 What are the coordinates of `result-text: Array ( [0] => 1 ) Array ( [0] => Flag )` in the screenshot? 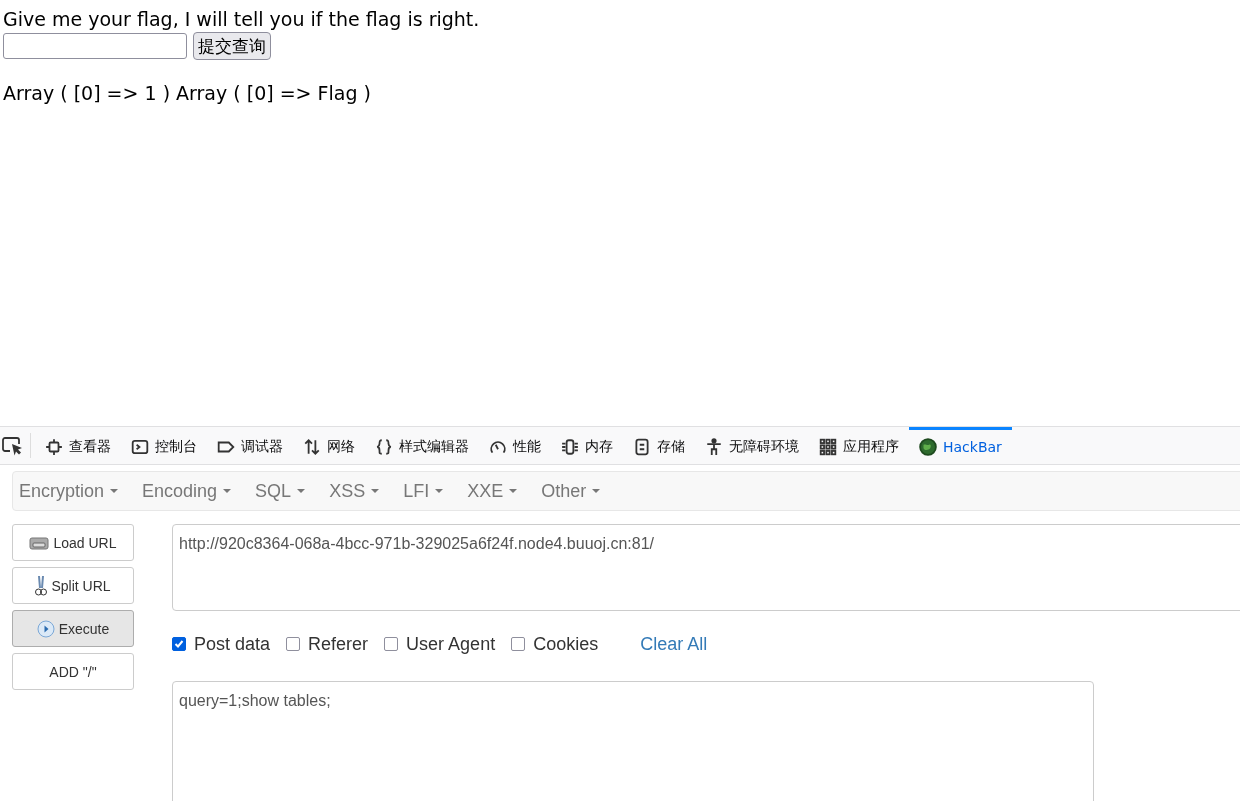 It's located at (187, 93).